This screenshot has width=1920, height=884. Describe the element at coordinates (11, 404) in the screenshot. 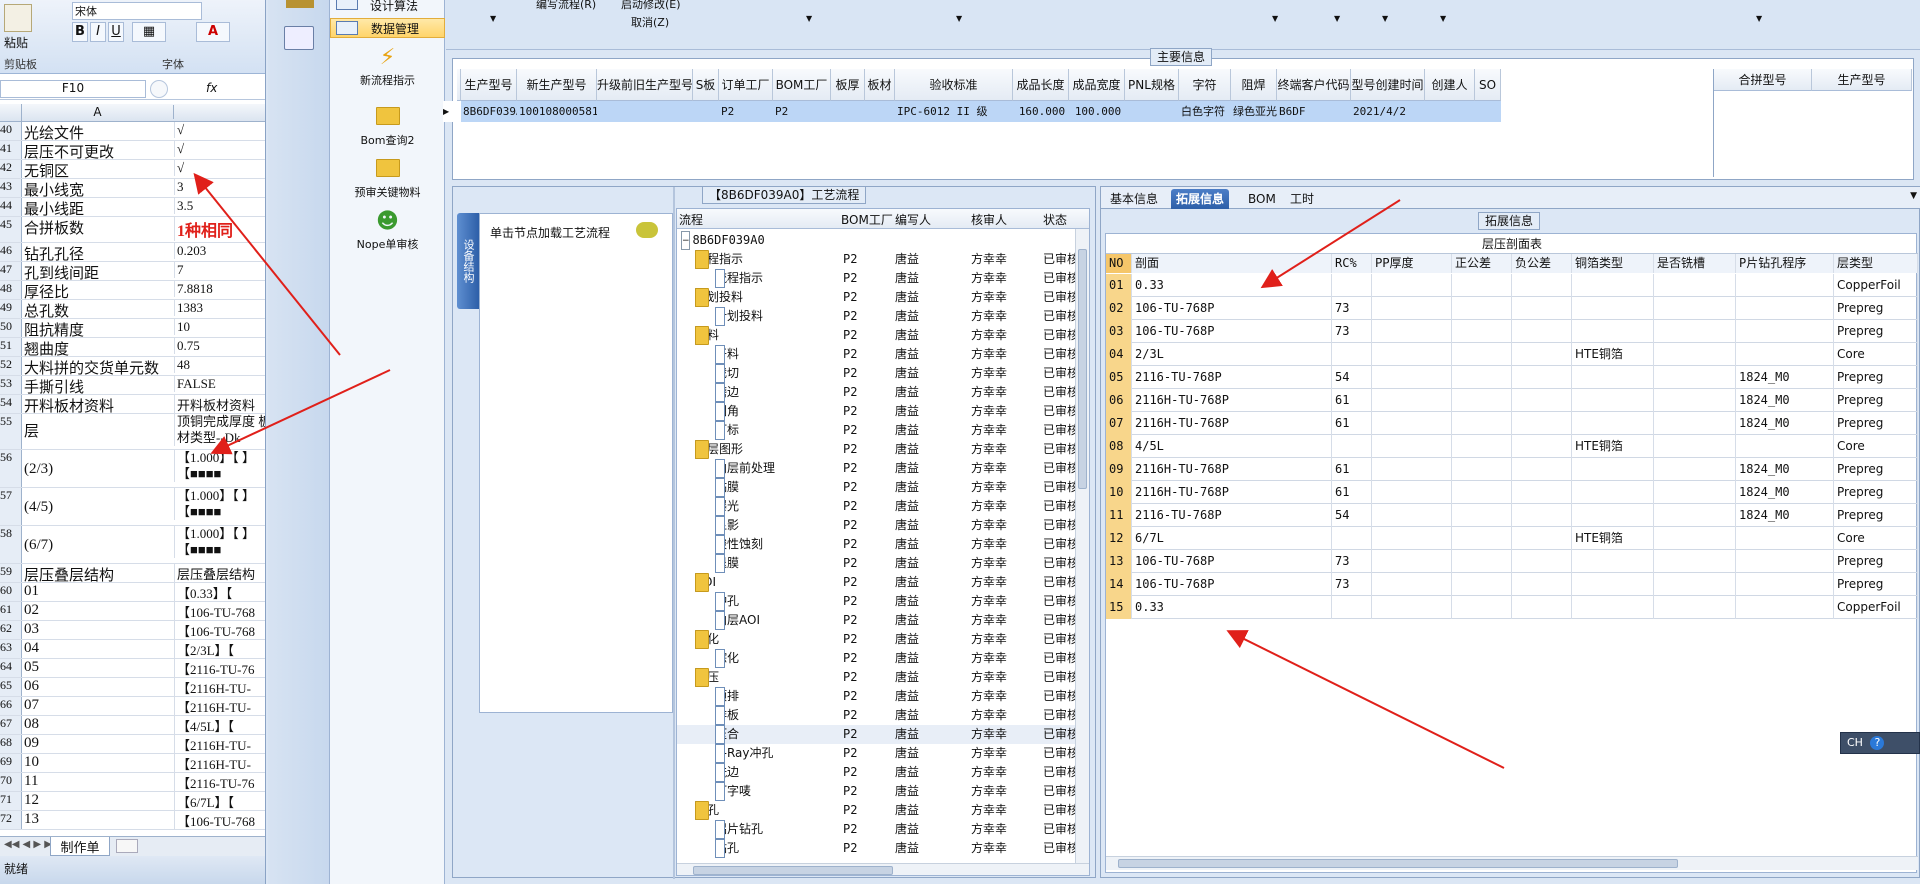

I see `row-number: 54` at that location.